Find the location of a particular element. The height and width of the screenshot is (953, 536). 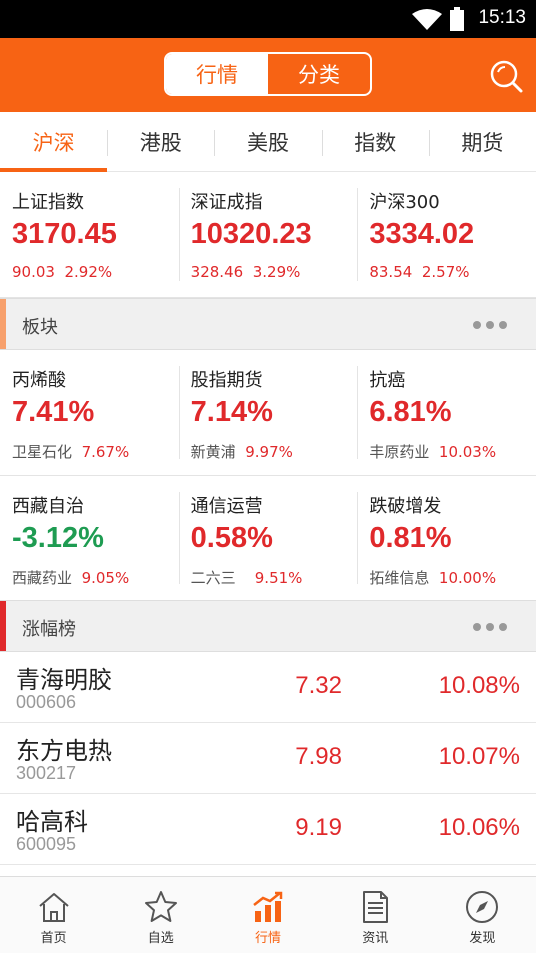

sector-pct: 6.81% is located at coordinates (410, 412).